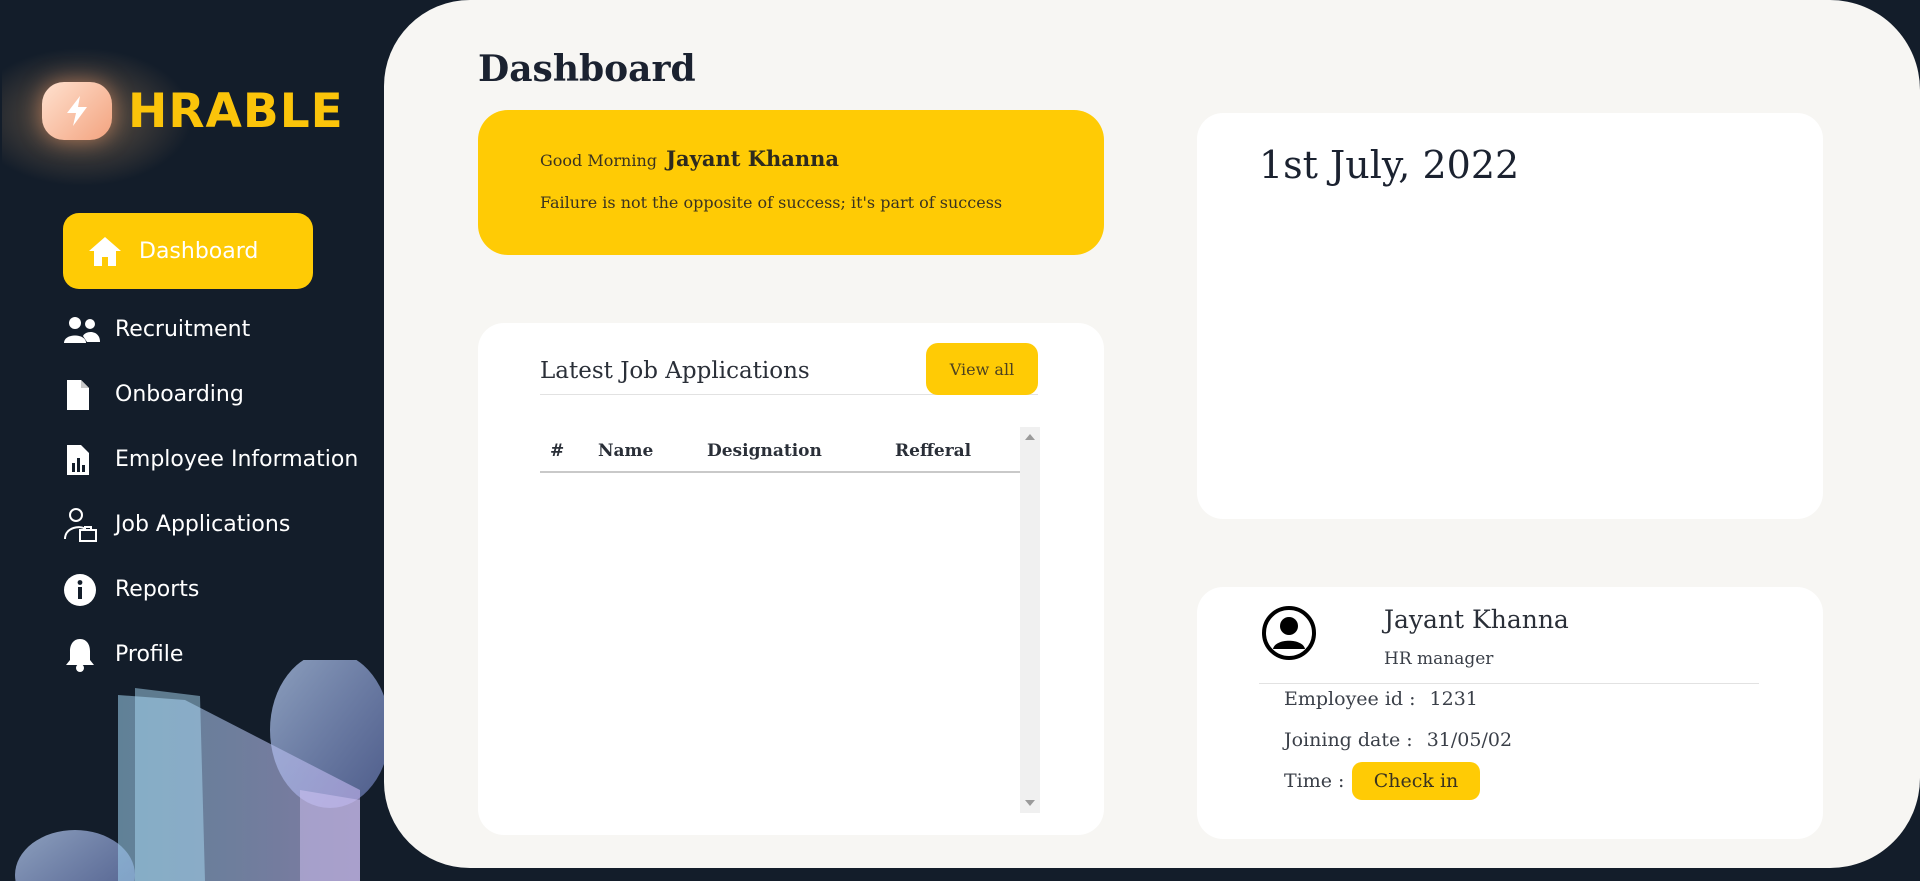  I want to click on users-icon, so click(82, 330).